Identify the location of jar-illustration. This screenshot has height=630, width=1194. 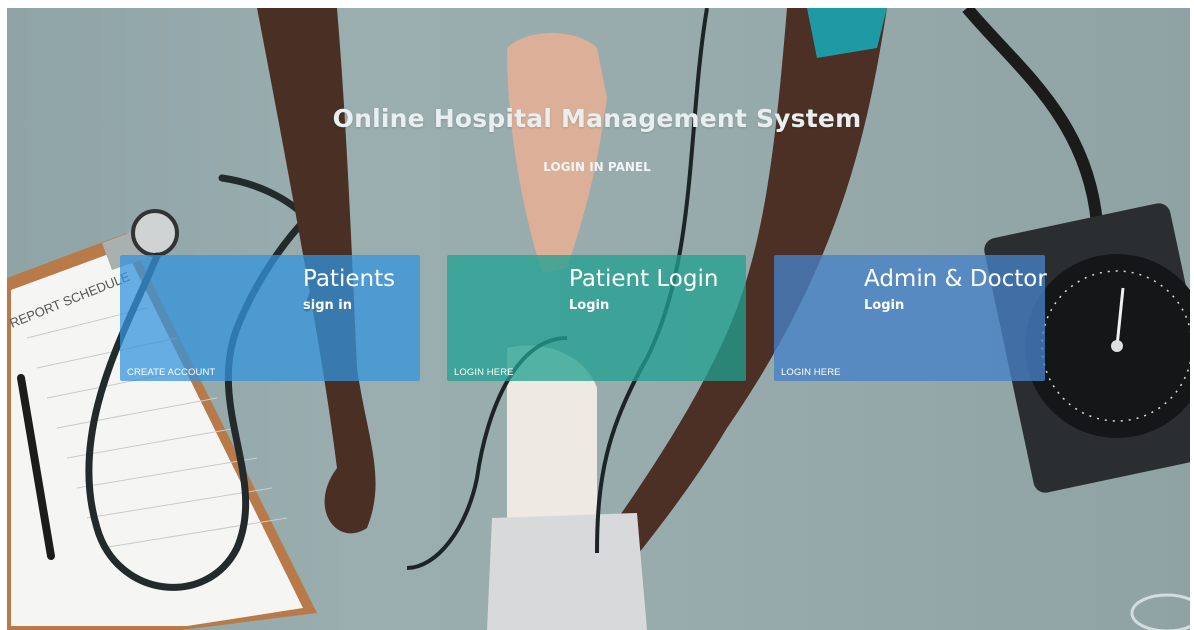
(1160, 611).